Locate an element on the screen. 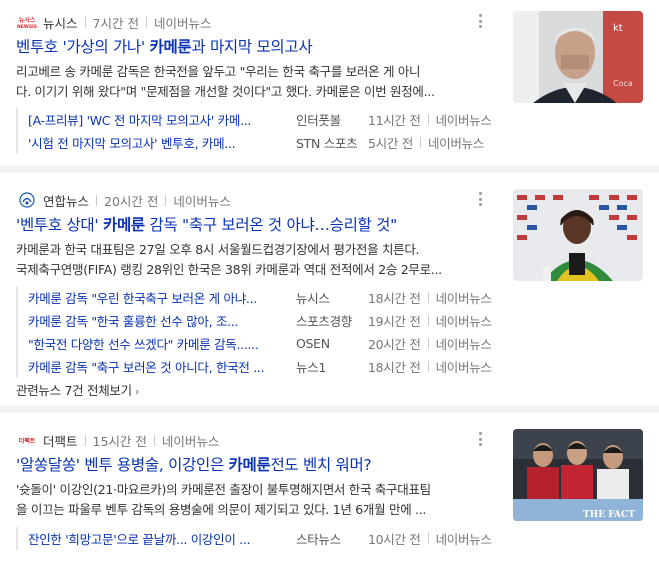  article-title: 벤투호 '가상의 가나' 카메룬과 마지막 모의고사 is located at coordinates (251, 46).